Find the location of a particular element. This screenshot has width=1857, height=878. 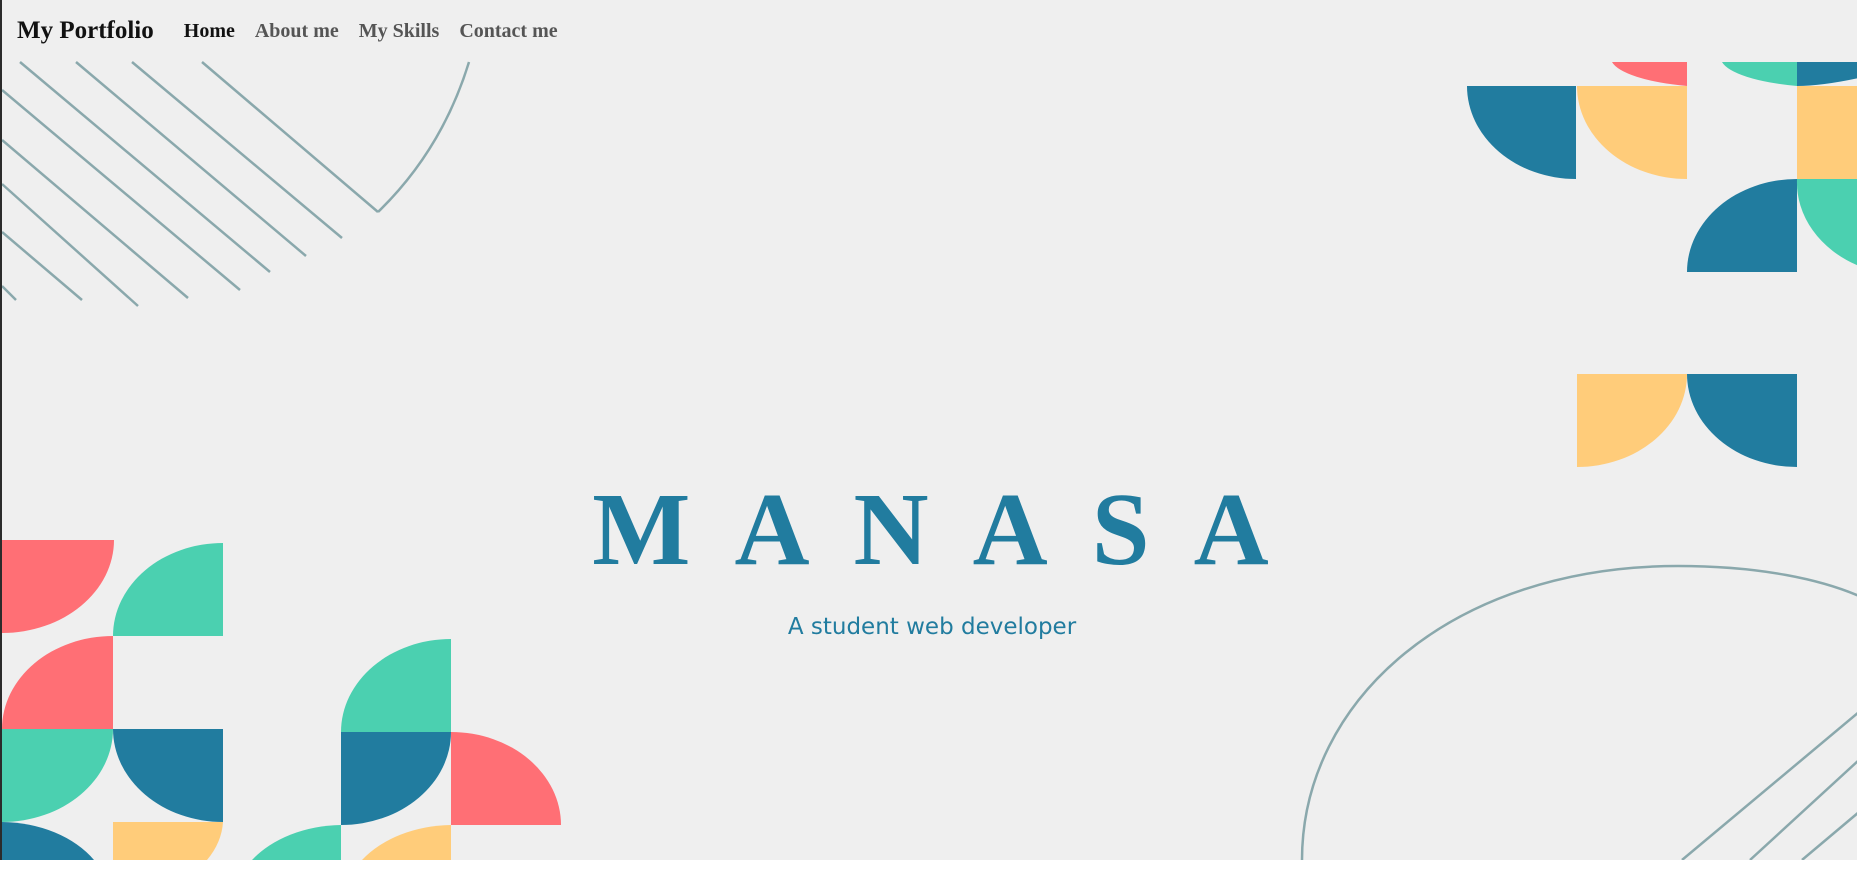

right-middle-shapes is located at coordinates (1687, 420).